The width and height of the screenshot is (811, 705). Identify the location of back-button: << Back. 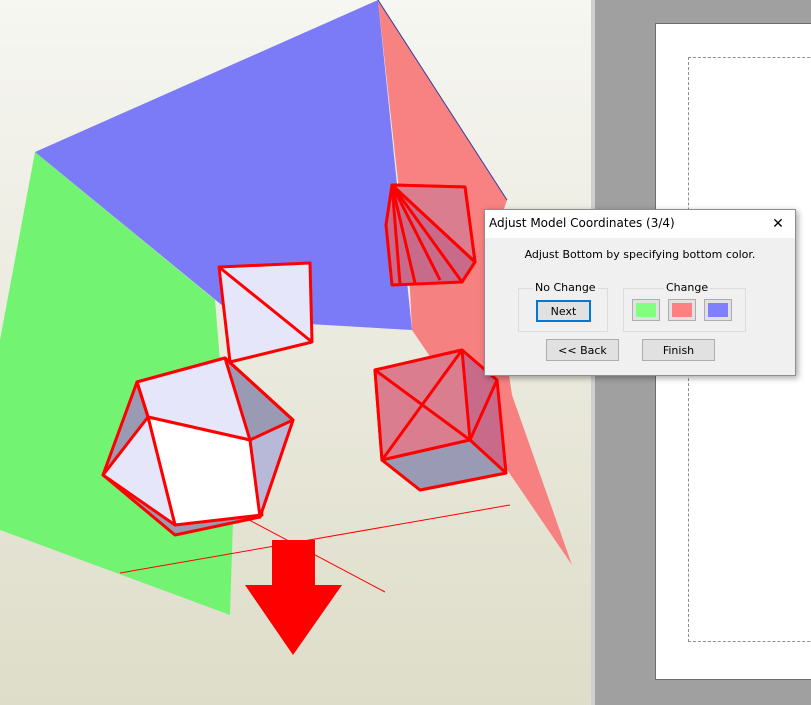
(582, 350).